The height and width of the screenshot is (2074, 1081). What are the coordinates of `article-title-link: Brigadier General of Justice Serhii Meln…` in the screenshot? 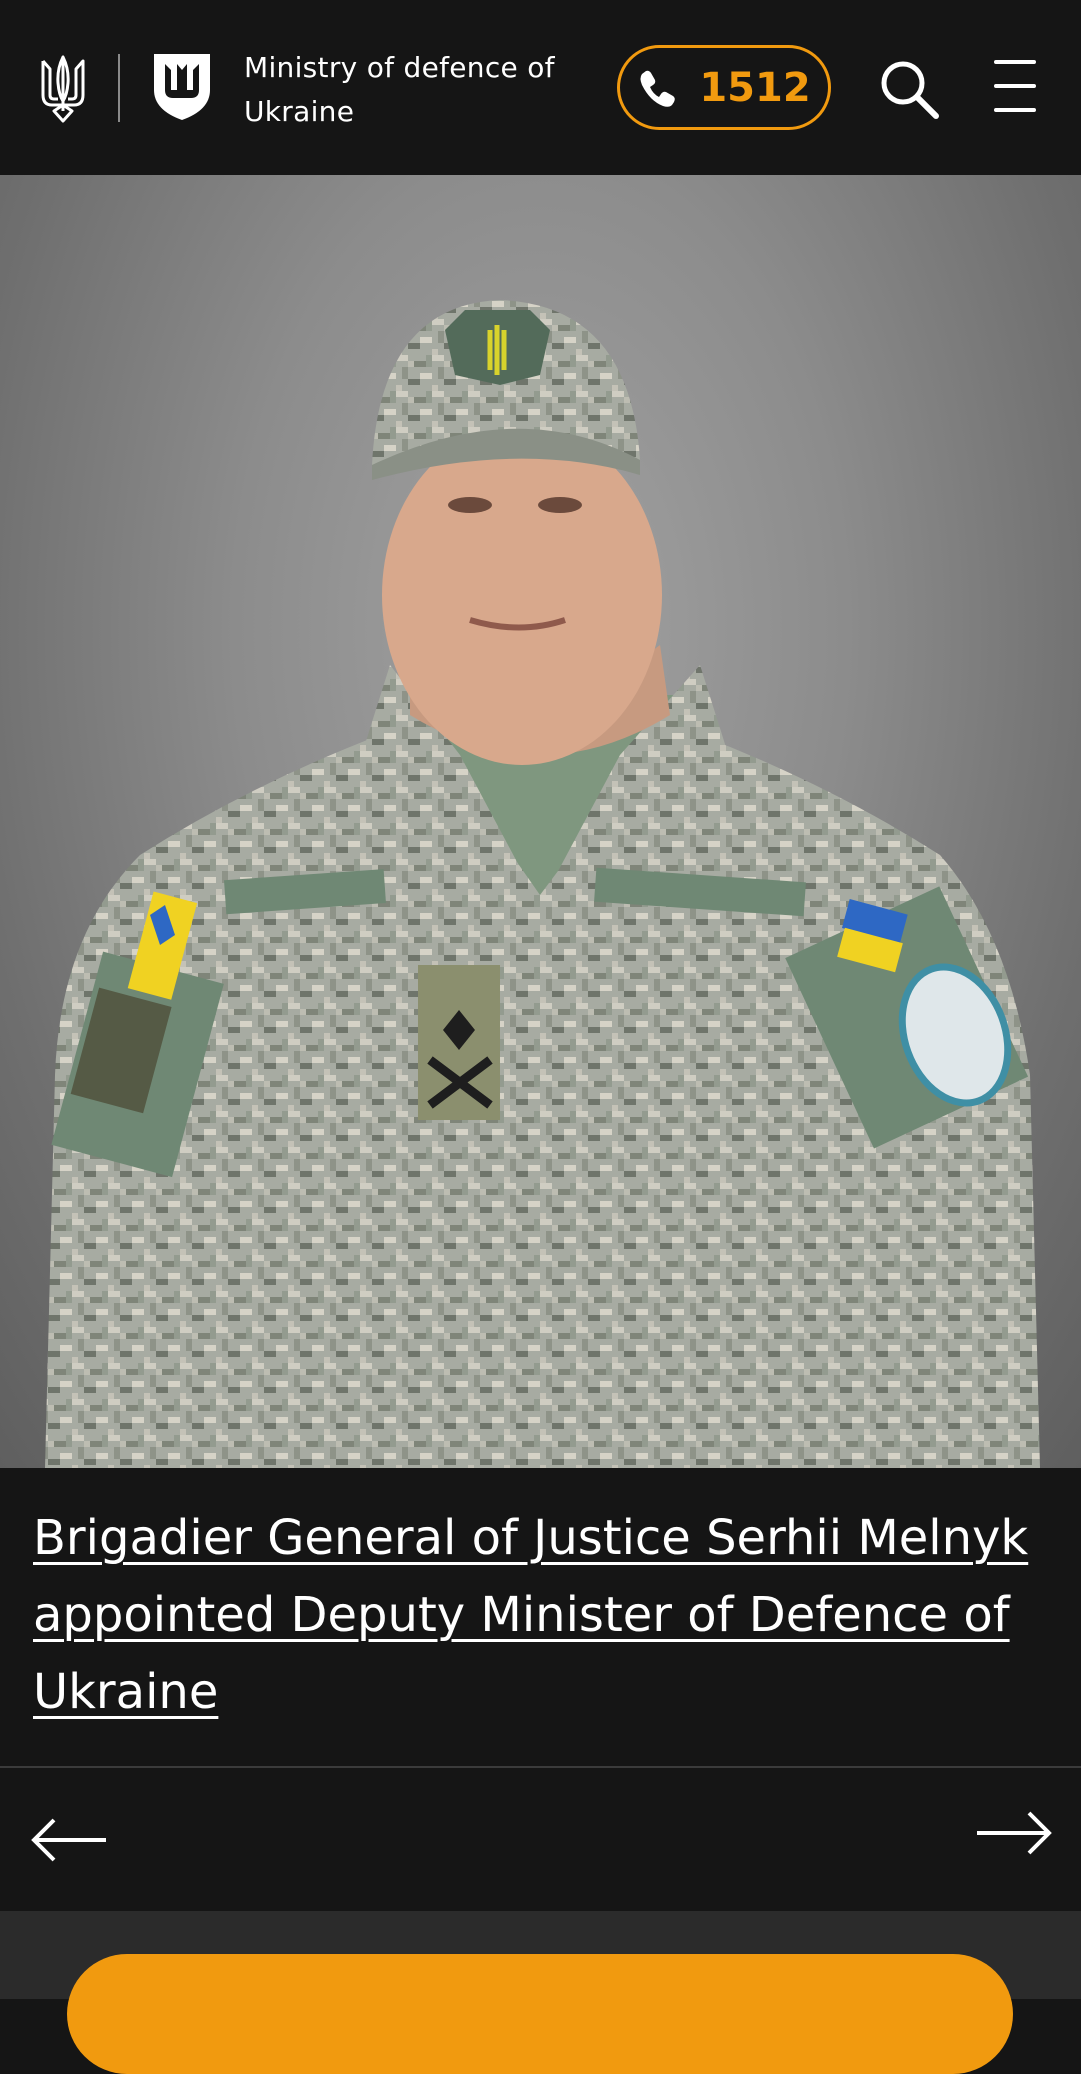 It's located at (538, 1615).